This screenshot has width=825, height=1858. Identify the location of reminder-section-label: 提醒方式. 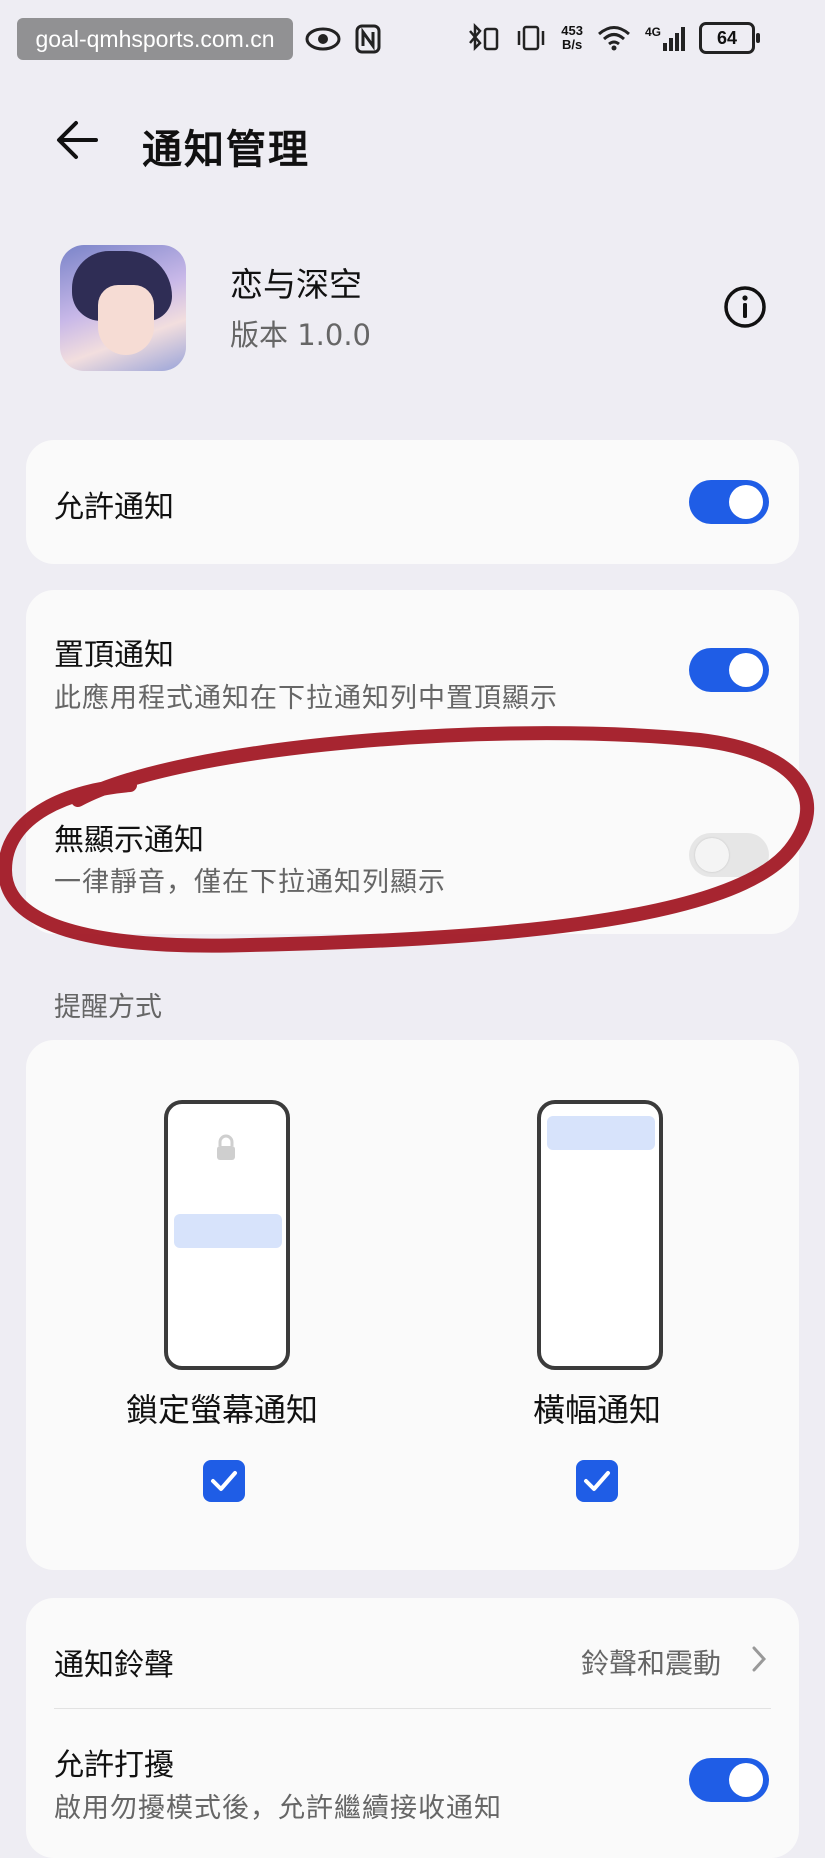
(108, 1007).